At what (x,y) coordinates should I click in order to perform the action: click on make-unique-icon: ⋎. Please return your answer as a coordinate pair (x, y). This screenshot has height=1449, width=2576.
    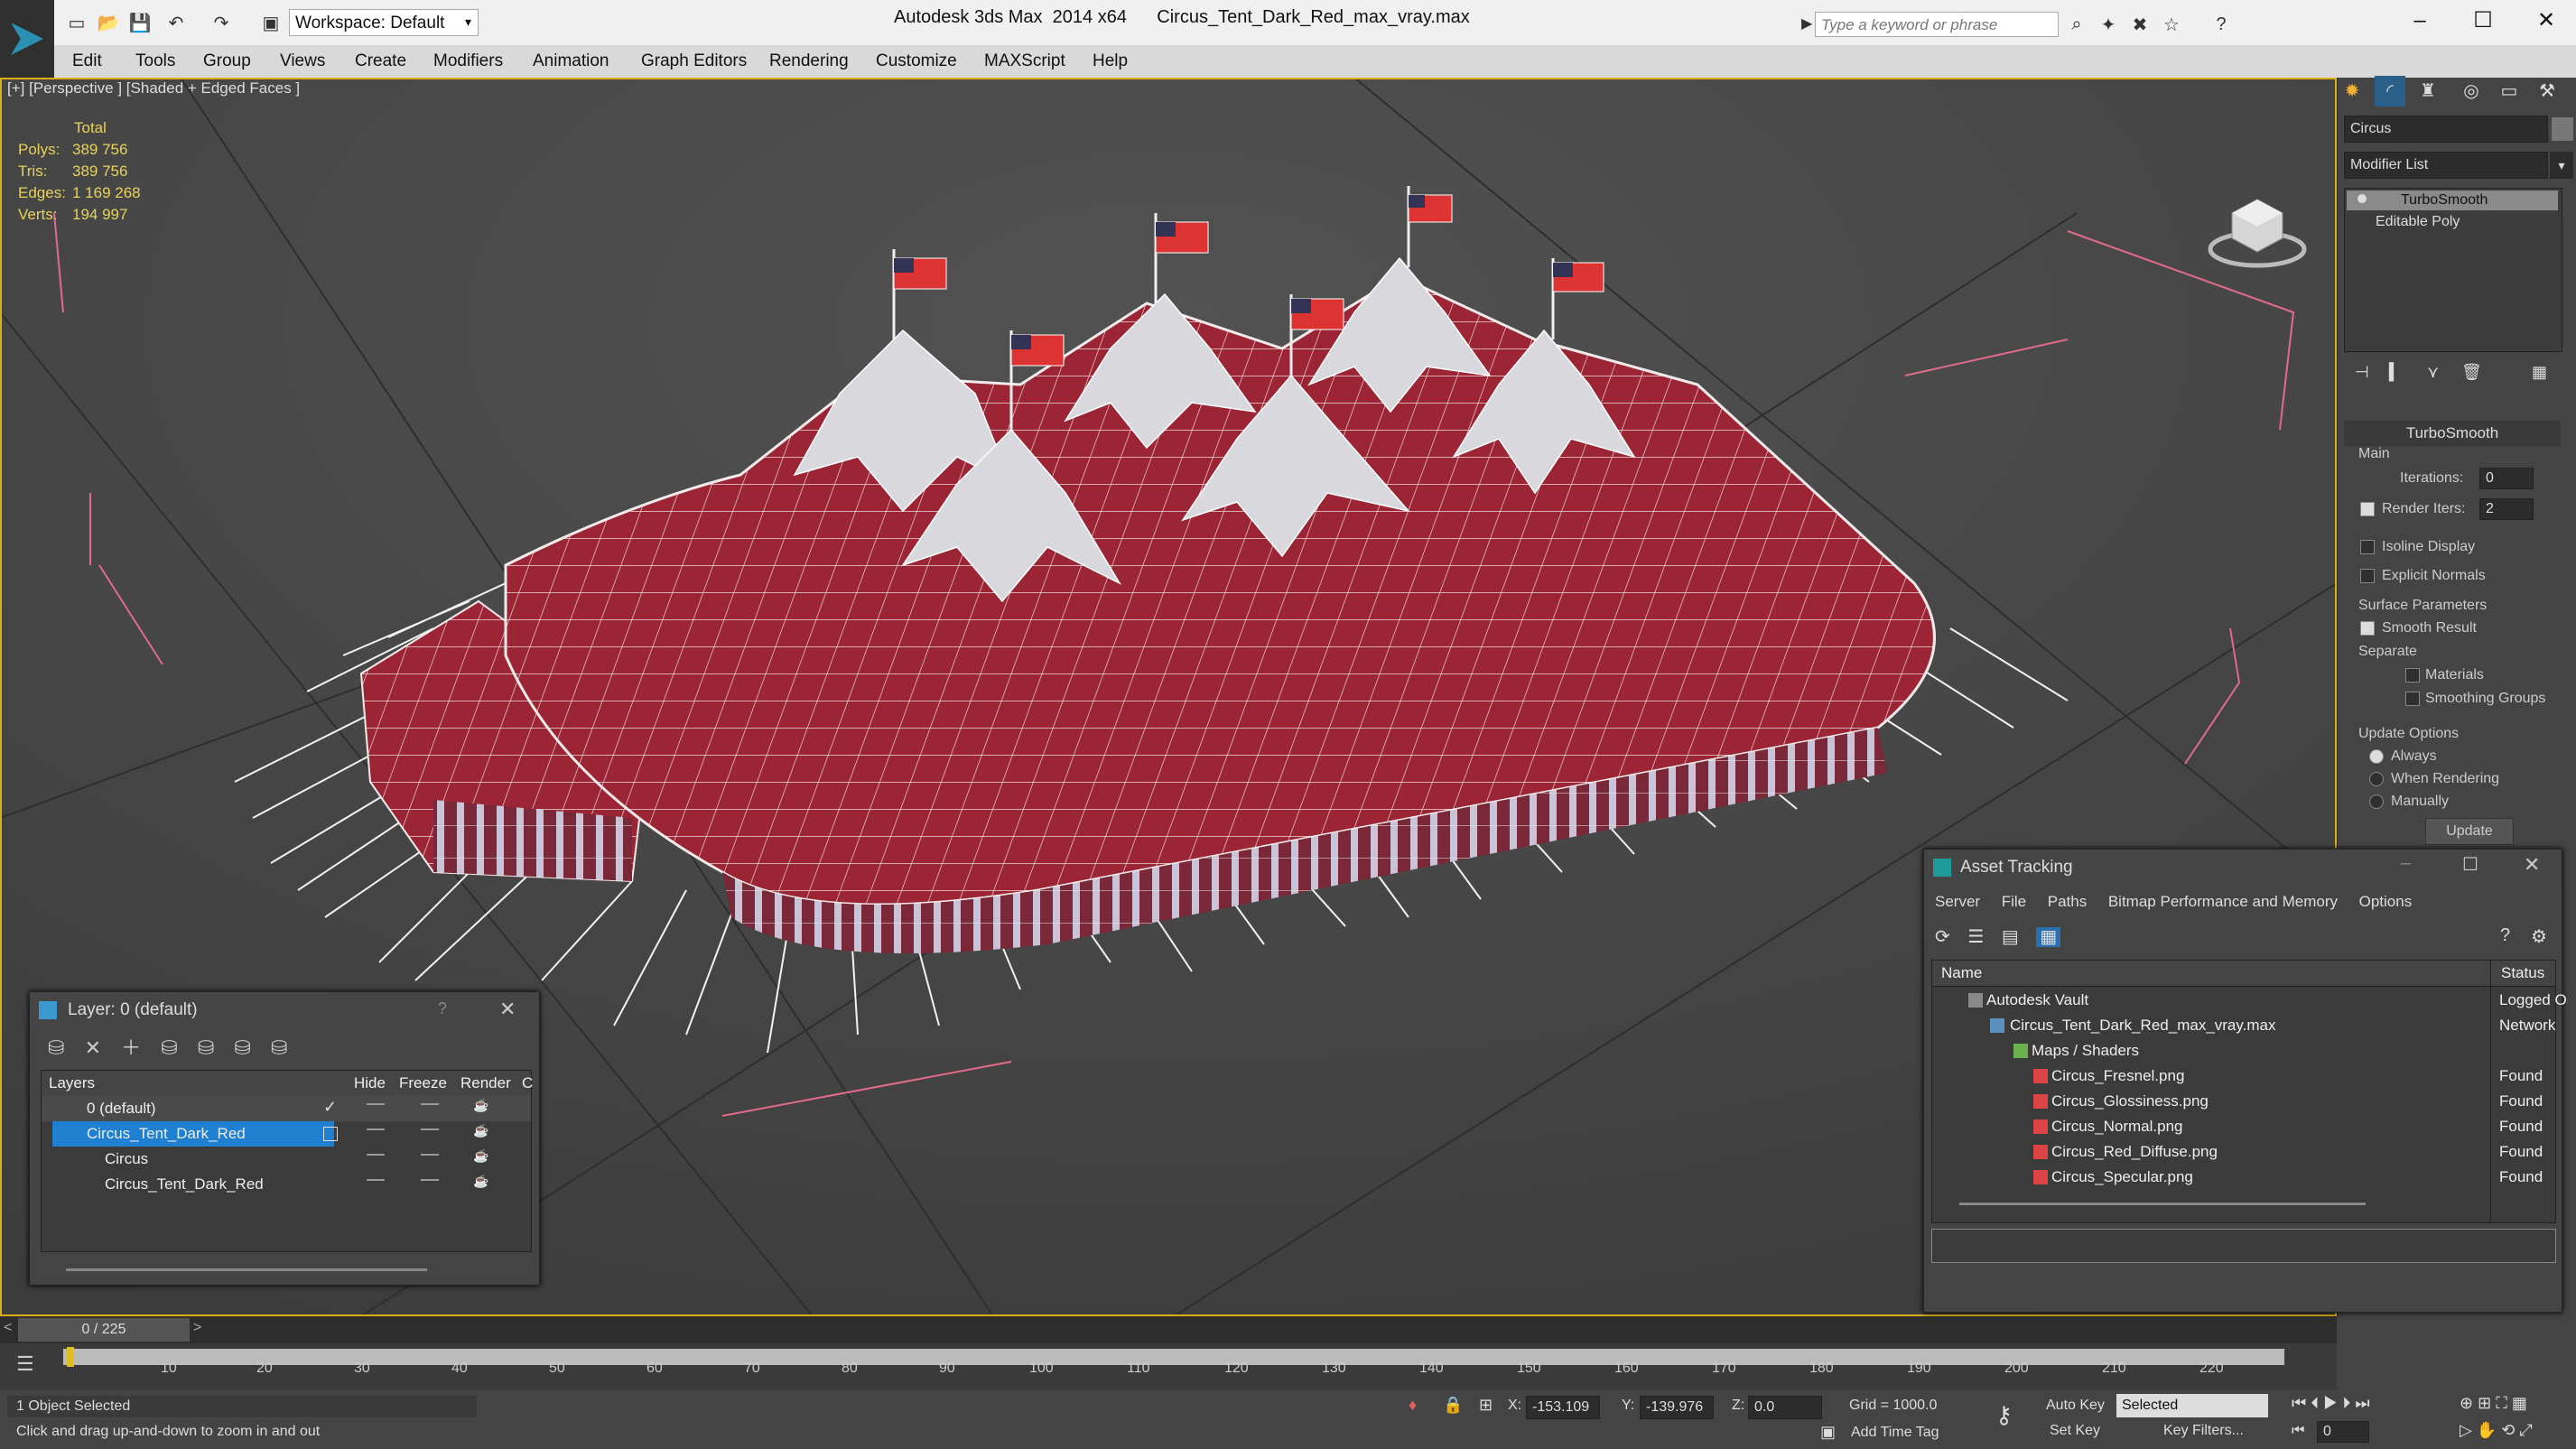
    Looking at the image, I should click on (2433, 372).